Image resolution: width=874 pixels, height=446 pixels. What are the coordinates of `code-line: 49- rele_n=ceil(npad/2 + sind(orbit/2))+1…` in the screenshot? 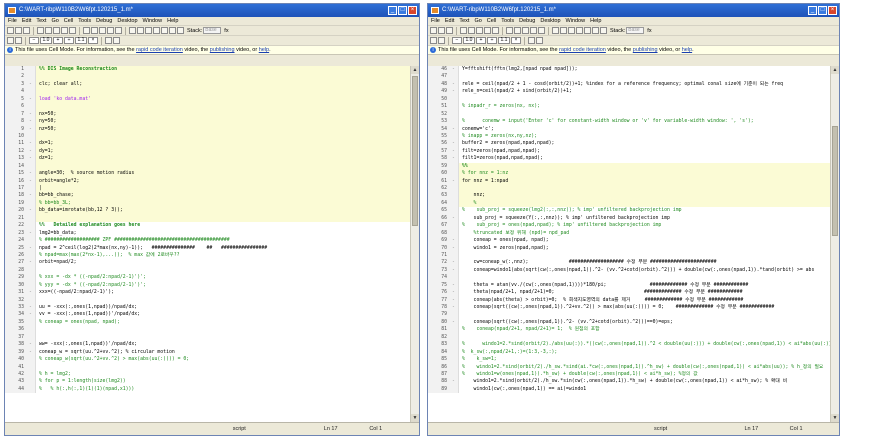 It's located at (629, 92).